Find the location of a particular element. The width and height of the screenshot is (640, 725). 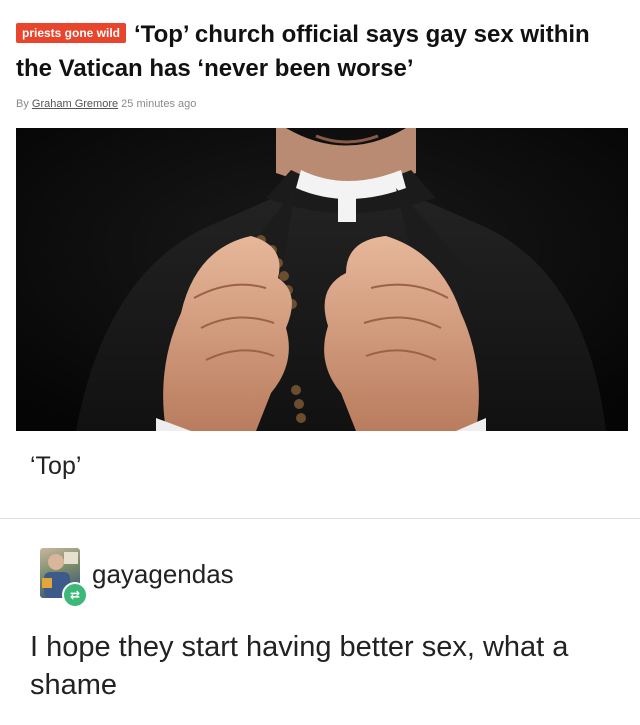

author-link: Graham Gremore is located at coordinates (75, 104).